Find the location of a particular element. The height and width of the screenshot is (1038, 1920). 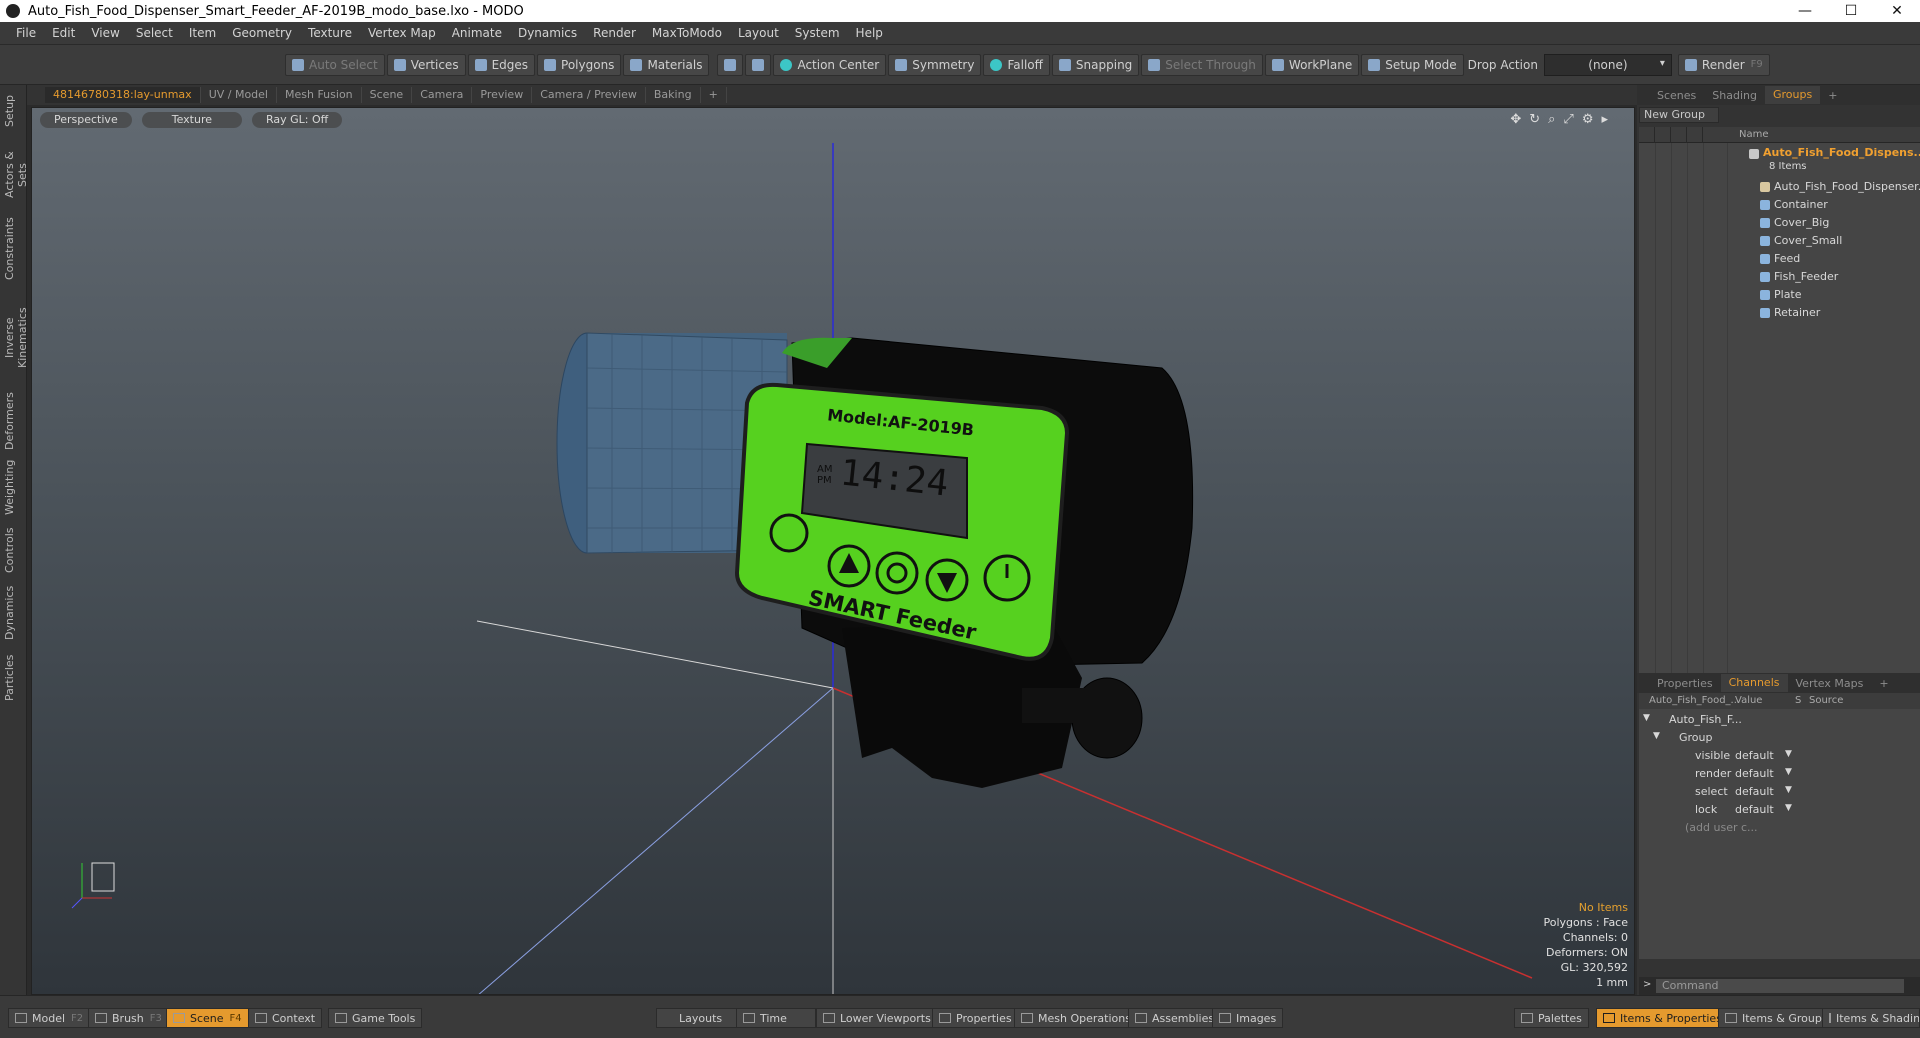

tab-particles: Particles is located at coordinates (13, 677).